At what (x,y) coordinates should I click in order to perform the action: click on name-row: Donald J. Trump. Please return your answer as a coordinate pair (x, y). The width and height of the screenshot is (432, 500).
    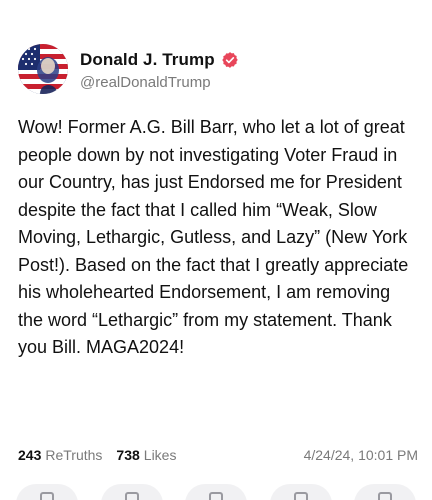
    Looking at the image, I should click on (159, 60).